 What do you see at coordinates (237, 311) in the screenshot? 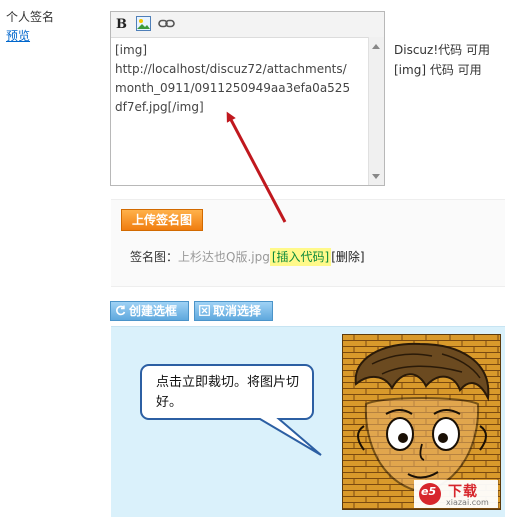
I see `cancel-selection-label: 取消选择` at bounding box center [237, 311].